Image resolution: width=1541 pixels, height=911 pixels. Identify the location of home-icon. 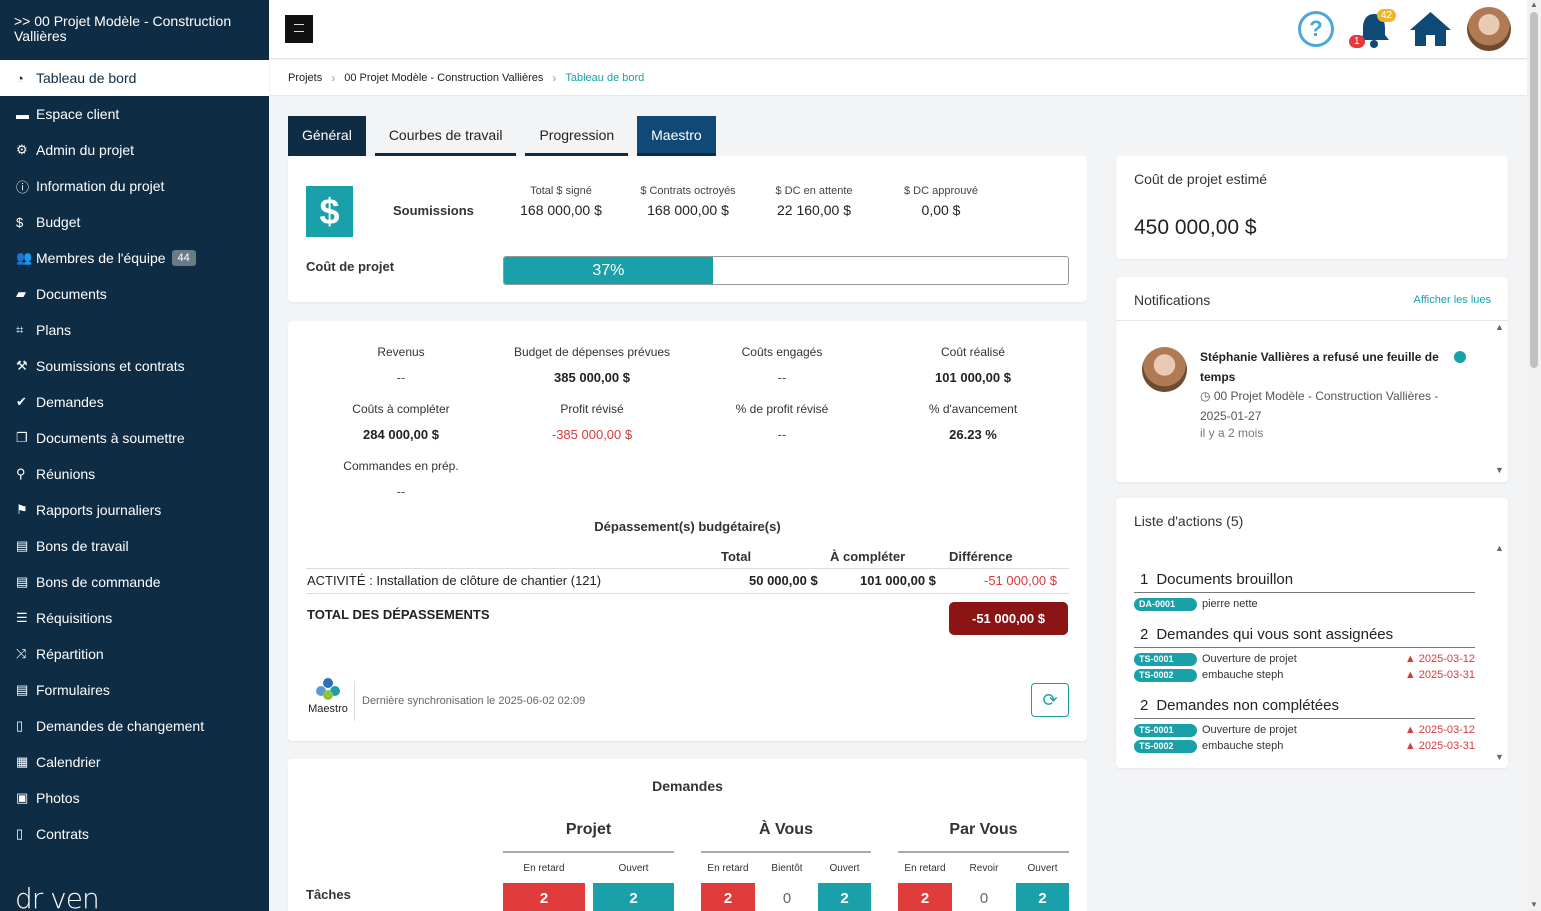
(1430, 29).